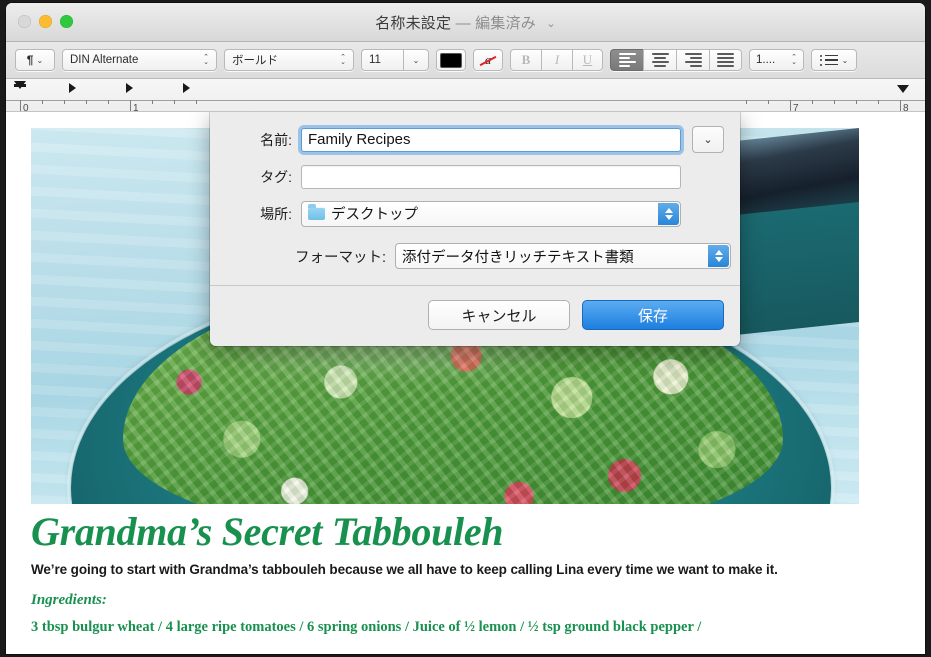  I want to click on align-left-button, so click(626, 60).